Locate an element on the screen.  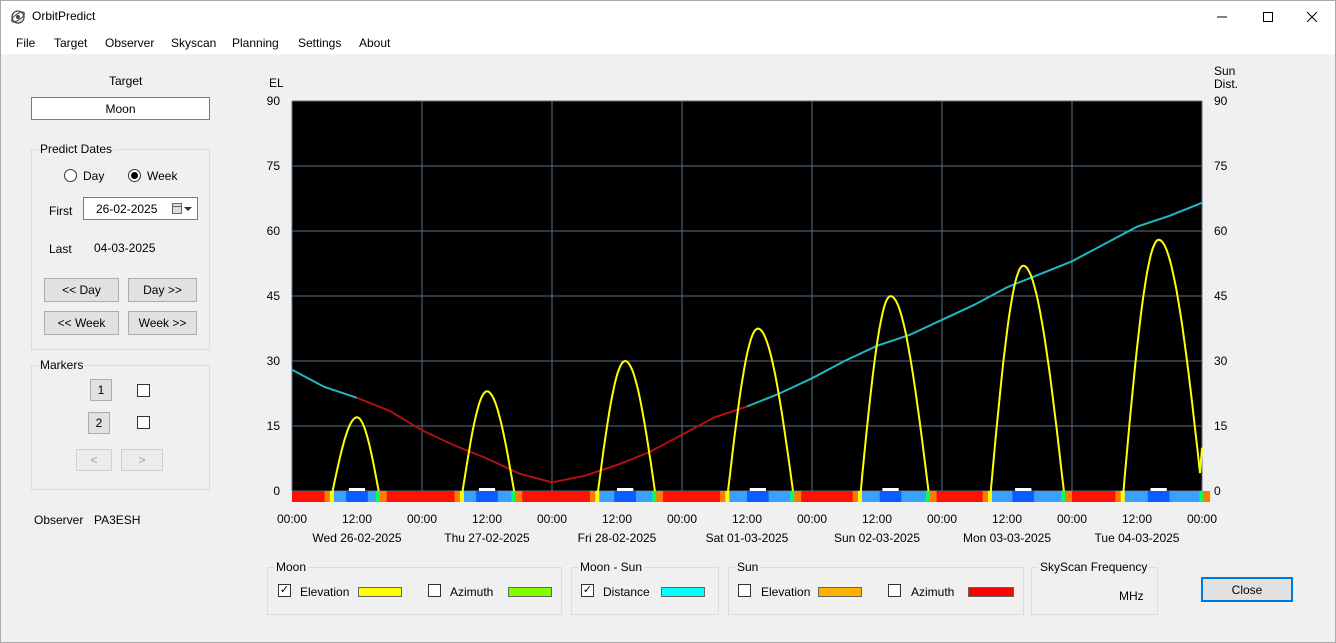
maximize-icon is located at coordinates (1268, 16).